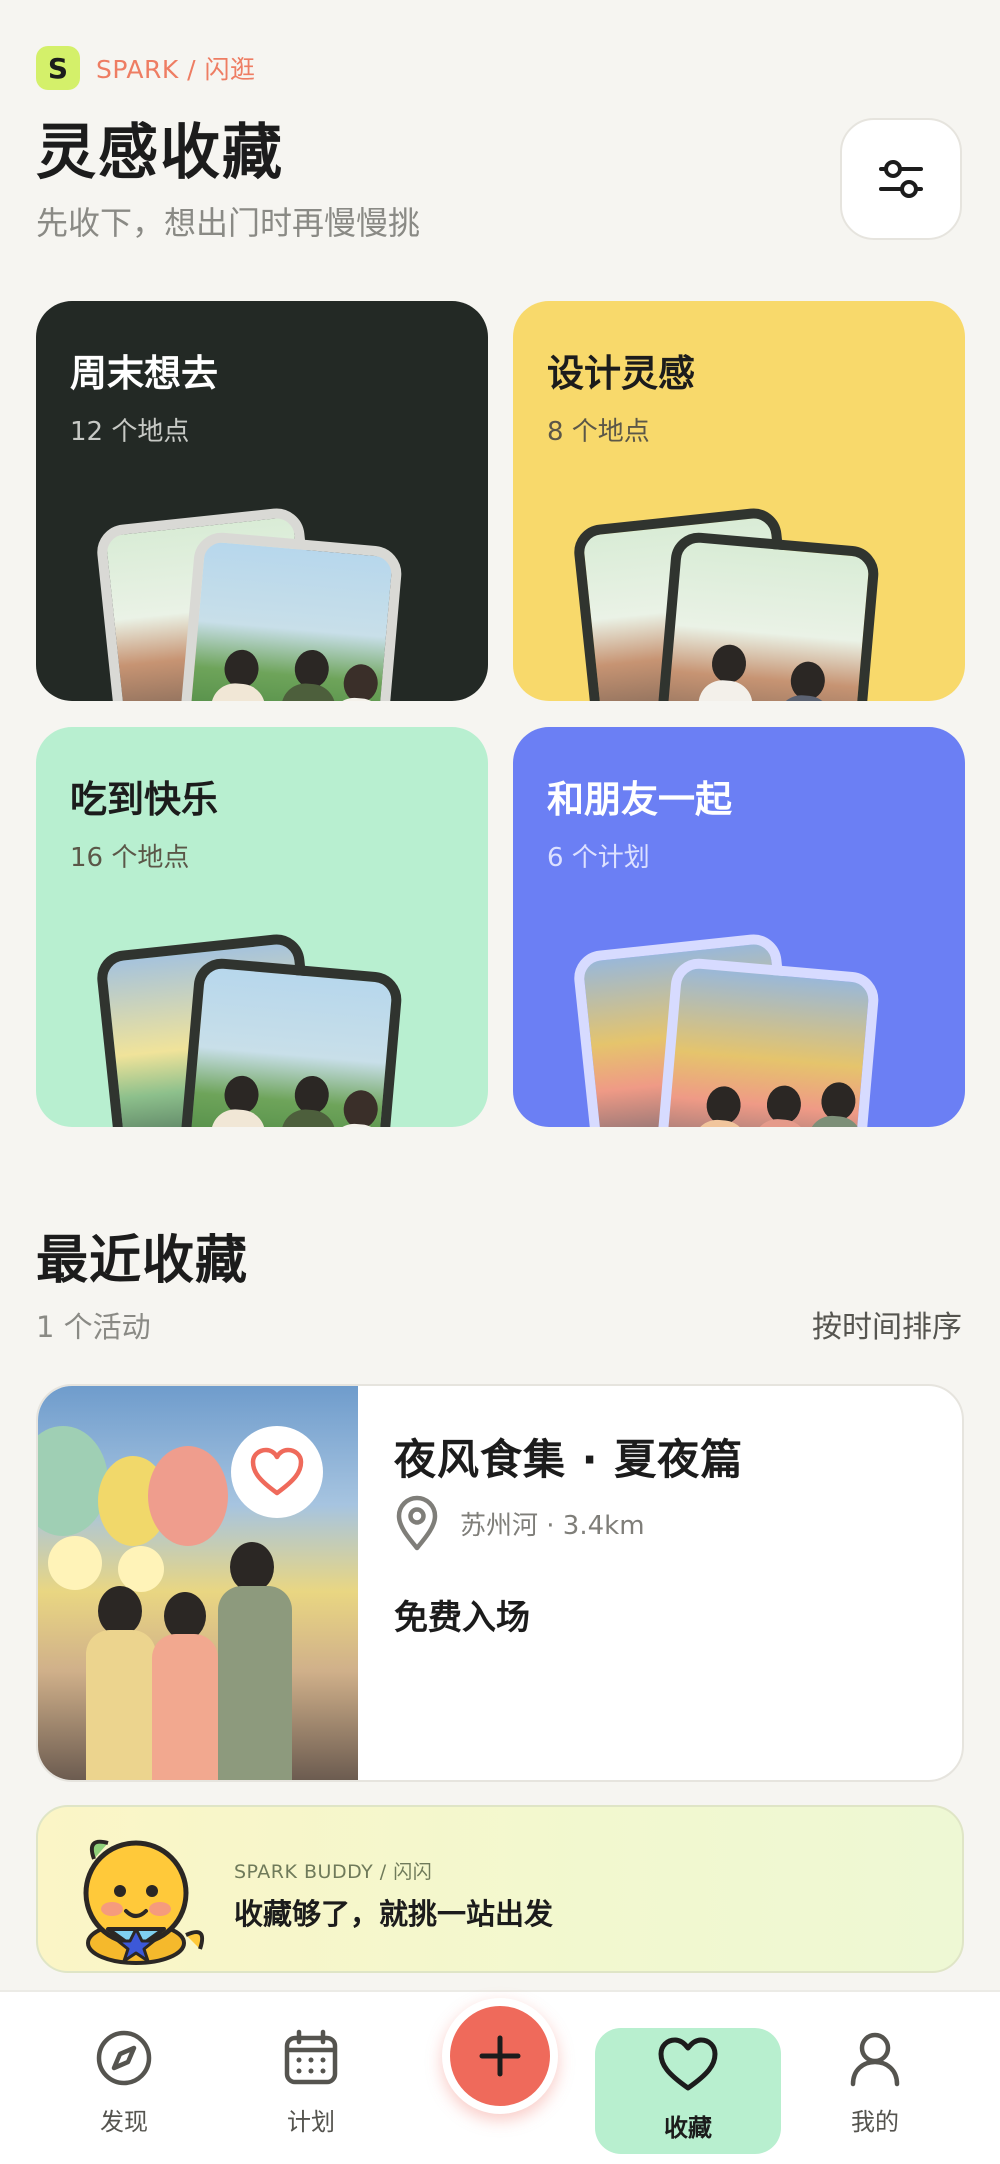 The image size is (1000, 2164). I want to click on collection-count: 6 个计划, so click(598, 858).